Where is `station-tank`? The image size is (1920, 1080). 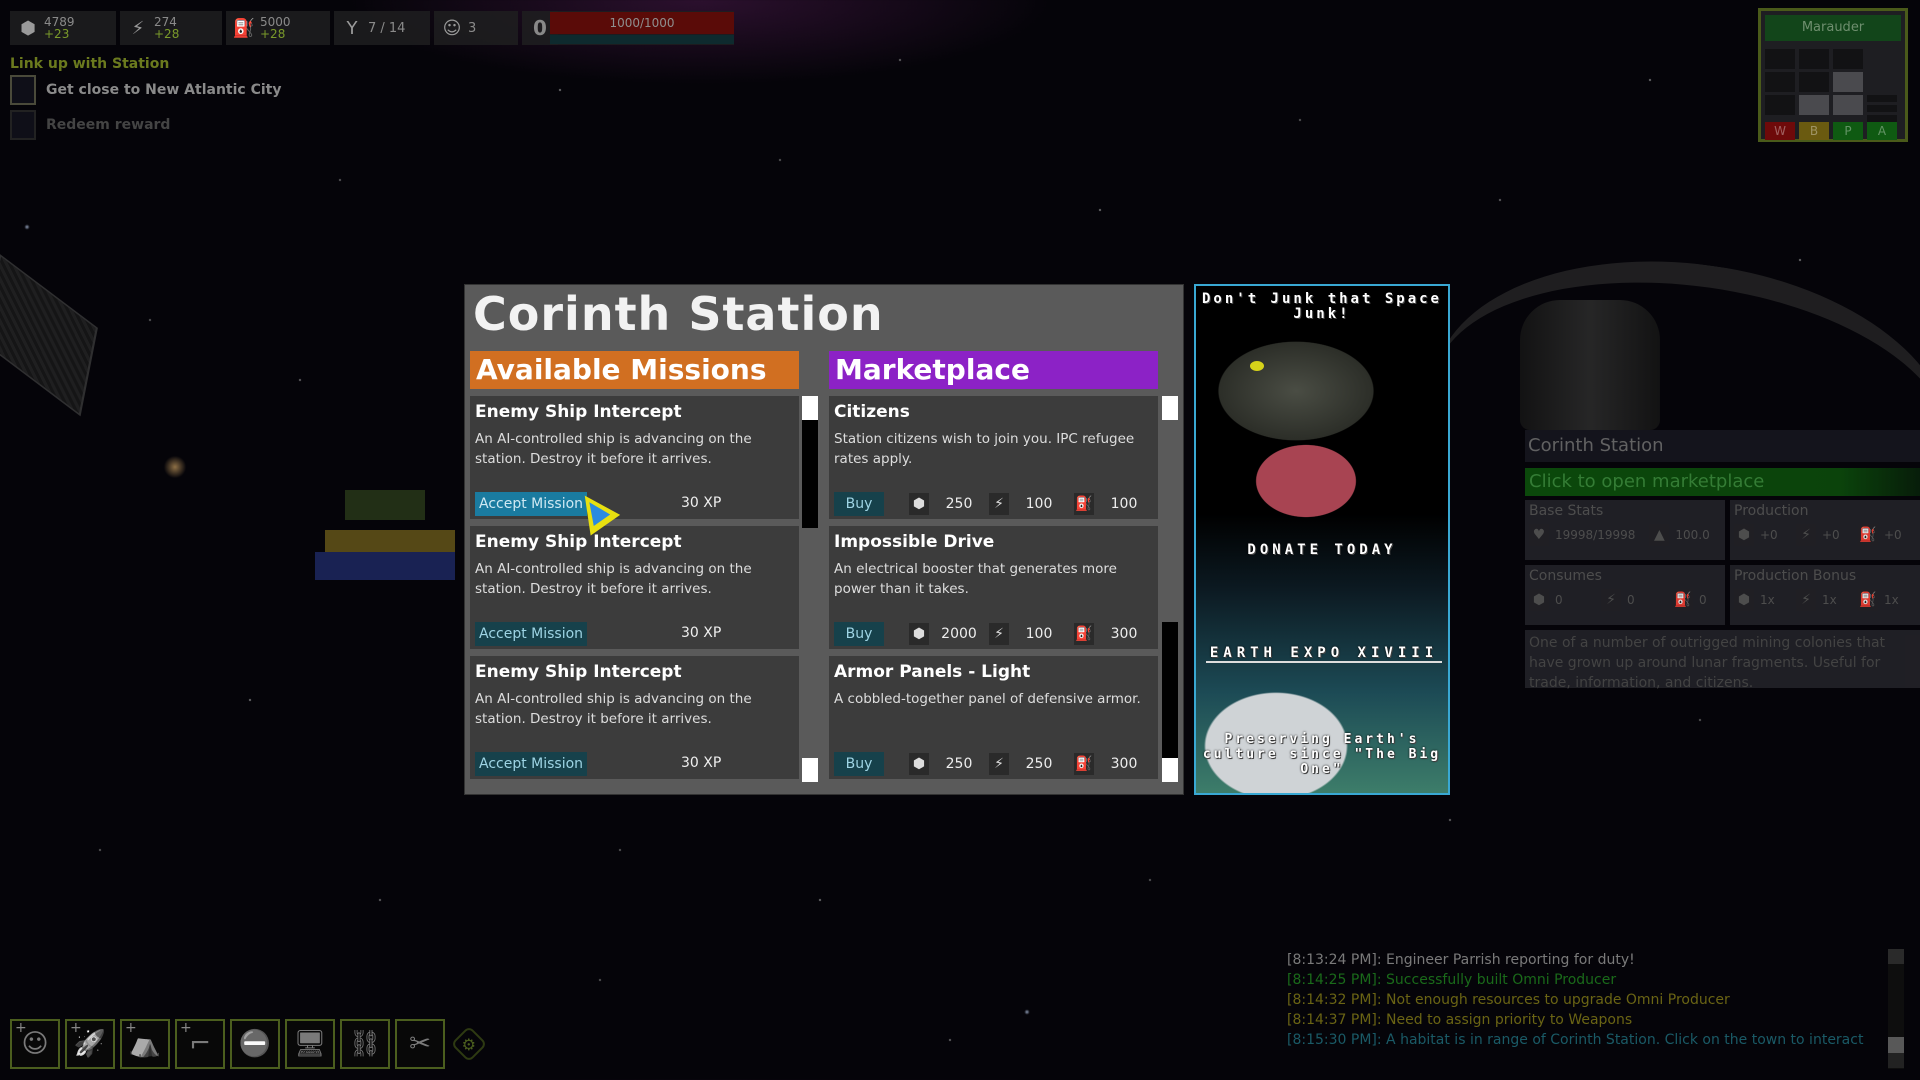 station-tank is located at coordinates (1590, 365).